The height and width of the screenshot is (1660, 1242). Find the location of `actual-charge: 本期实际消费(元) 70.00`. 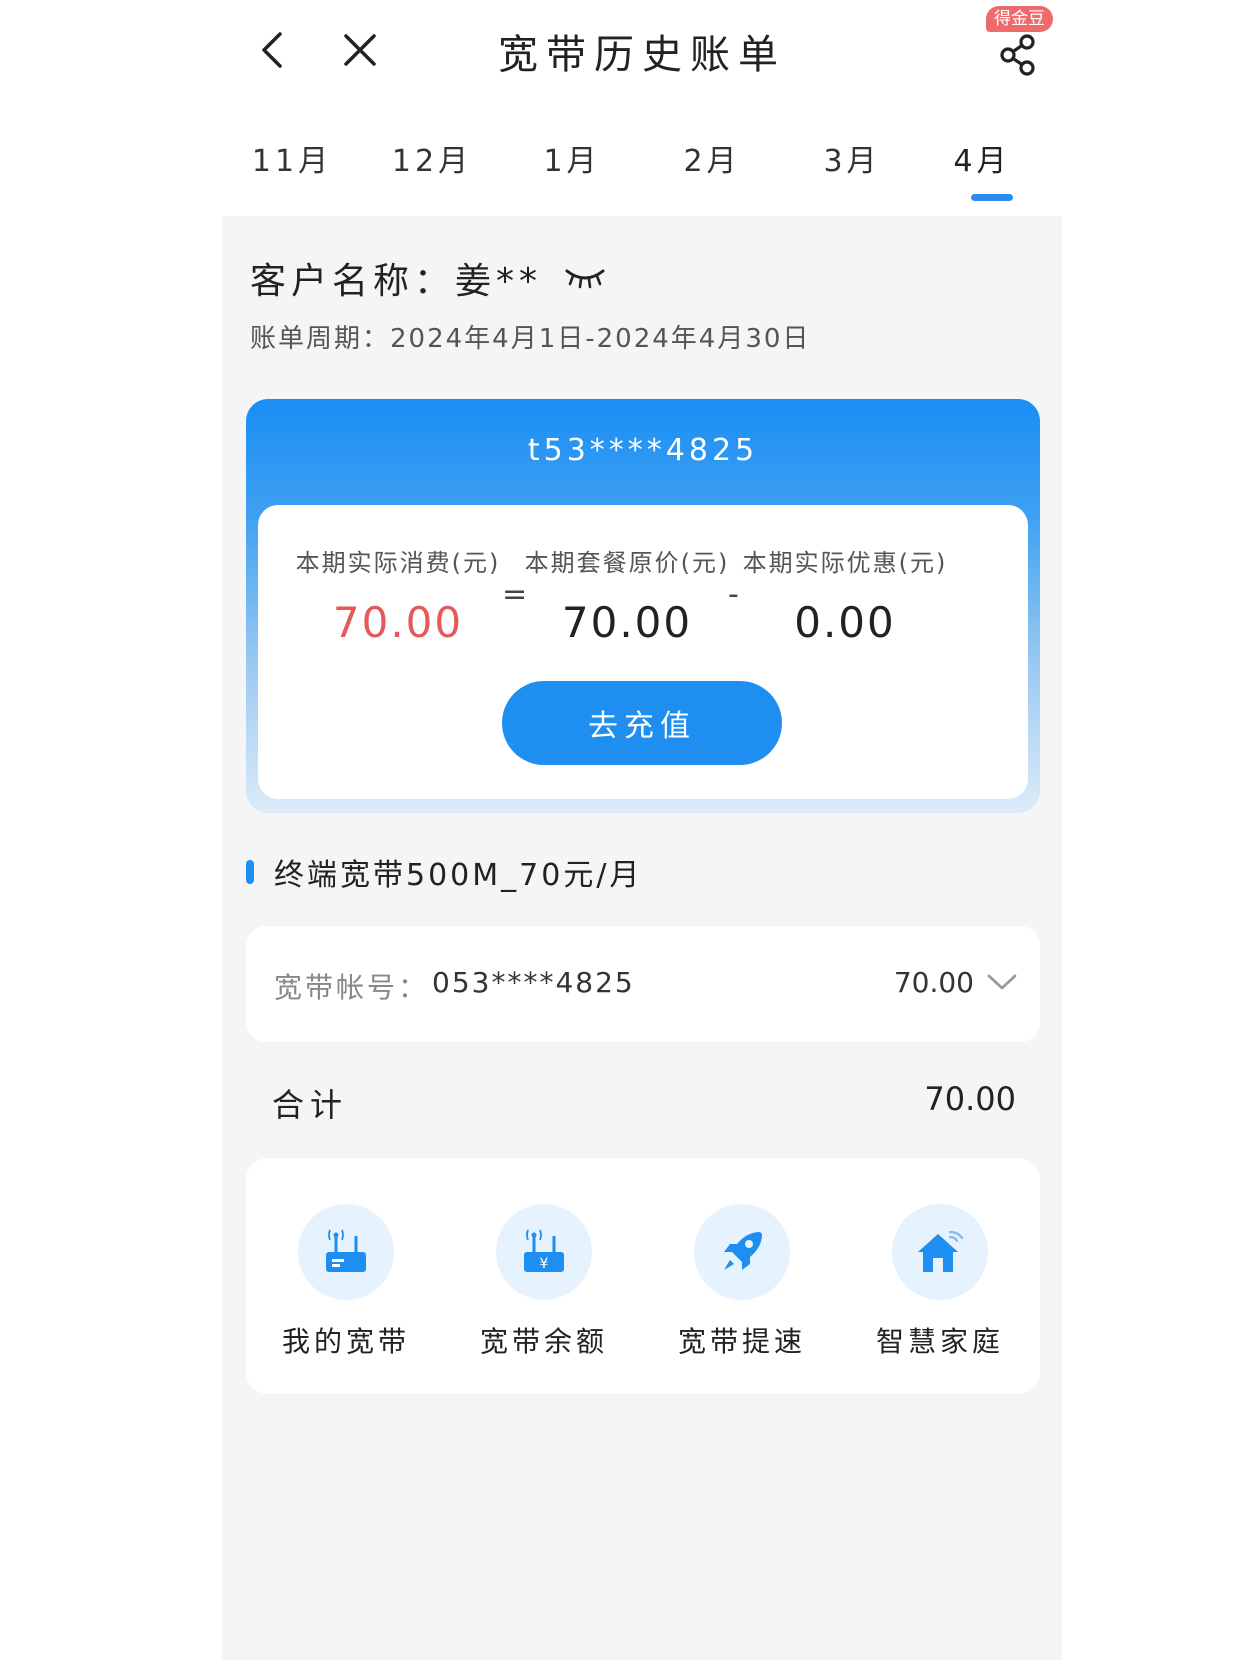

actual-charge: 本期实际消费(元) 70.00 is located at coordinates (398, 595).